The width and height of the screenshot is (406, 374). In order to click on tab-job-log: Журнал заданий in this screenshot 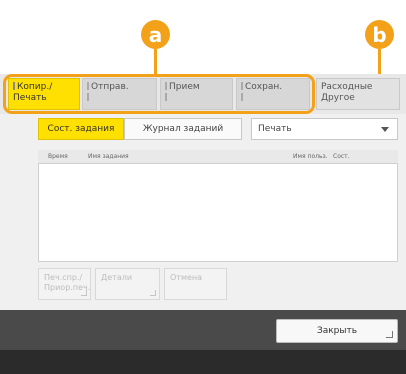, I will do `click(183, 129)`.